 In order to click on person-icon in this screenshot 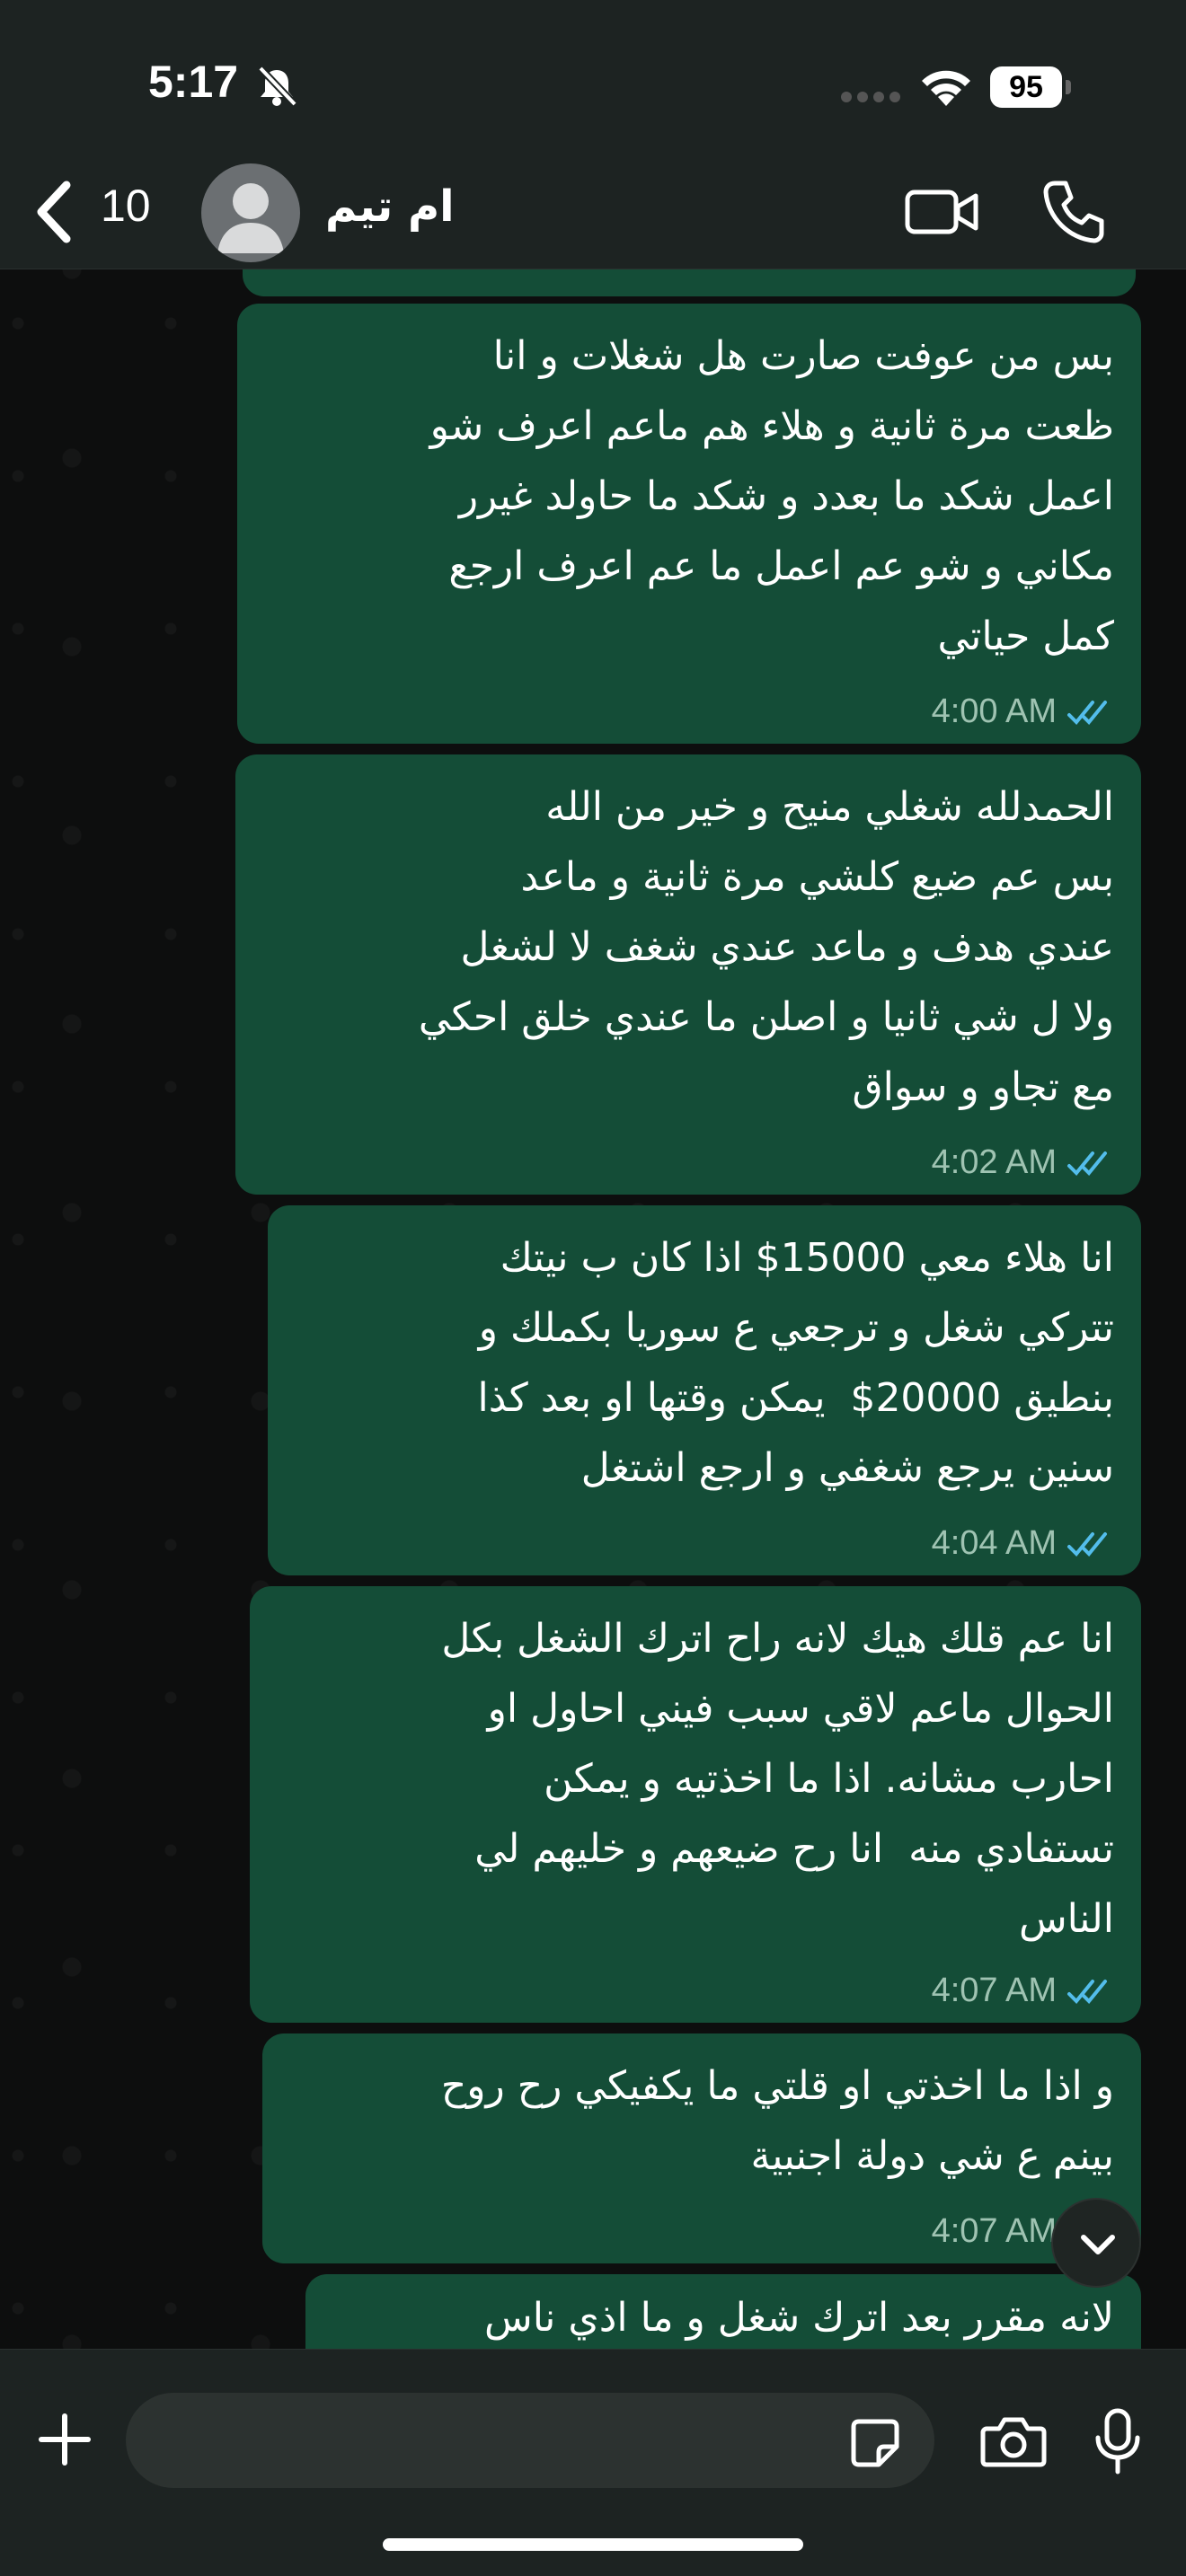, I will do `click(250, 218)`.